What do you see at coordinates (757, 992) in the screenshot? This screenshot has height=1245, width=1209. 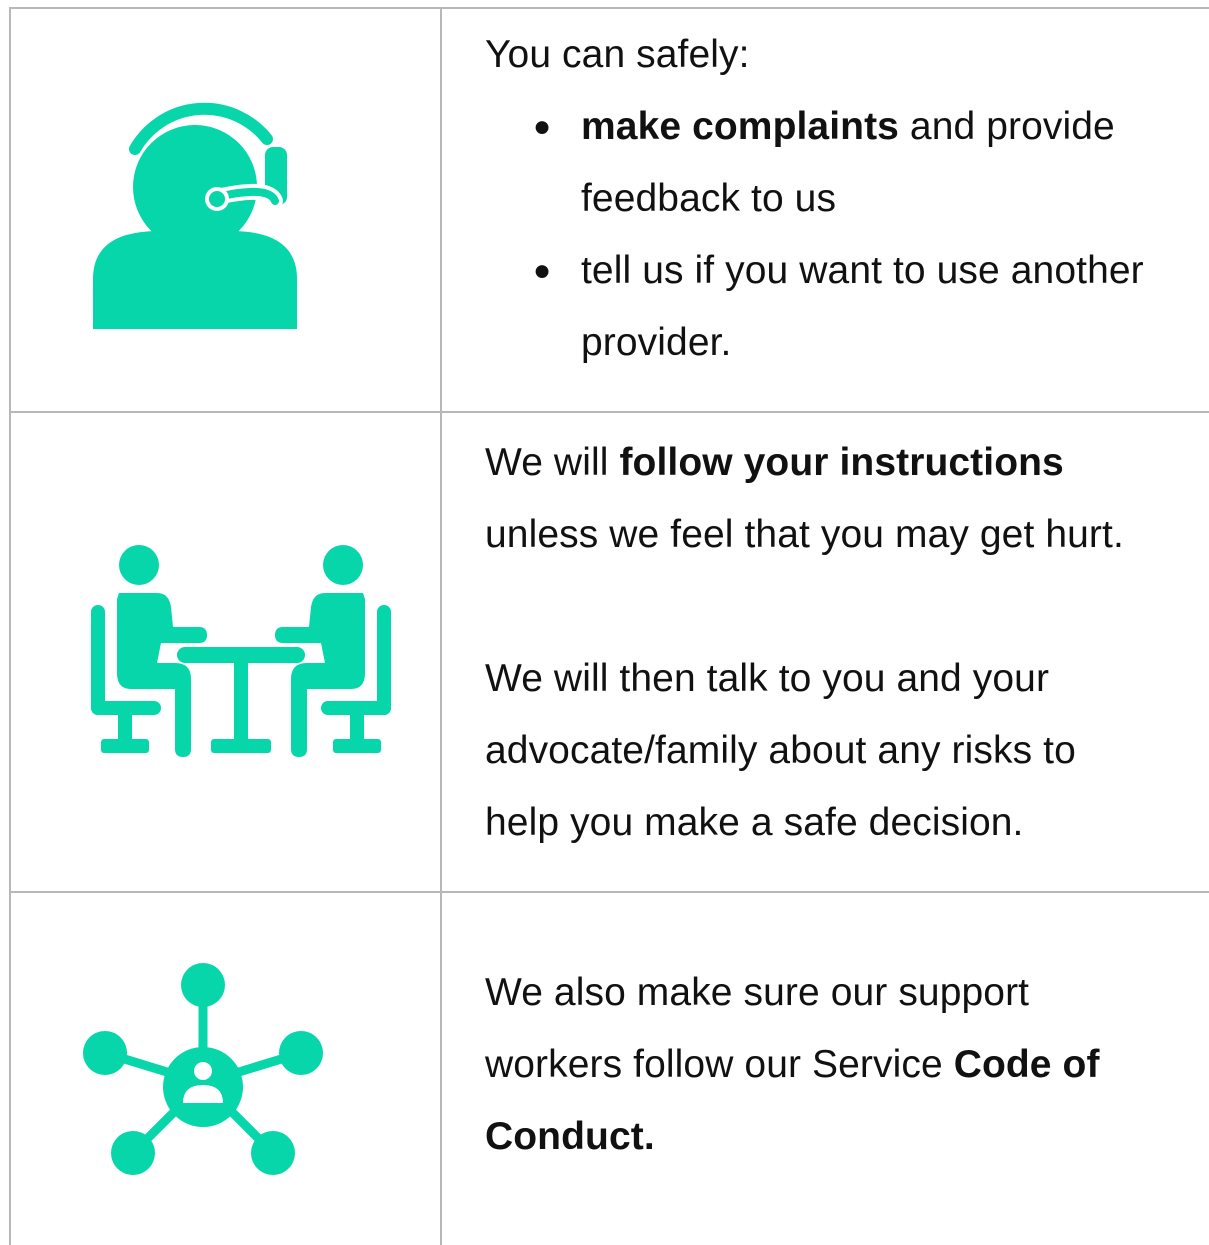 I see `paragraph-line: We also make sure our support` at bounding box center [757, 992].